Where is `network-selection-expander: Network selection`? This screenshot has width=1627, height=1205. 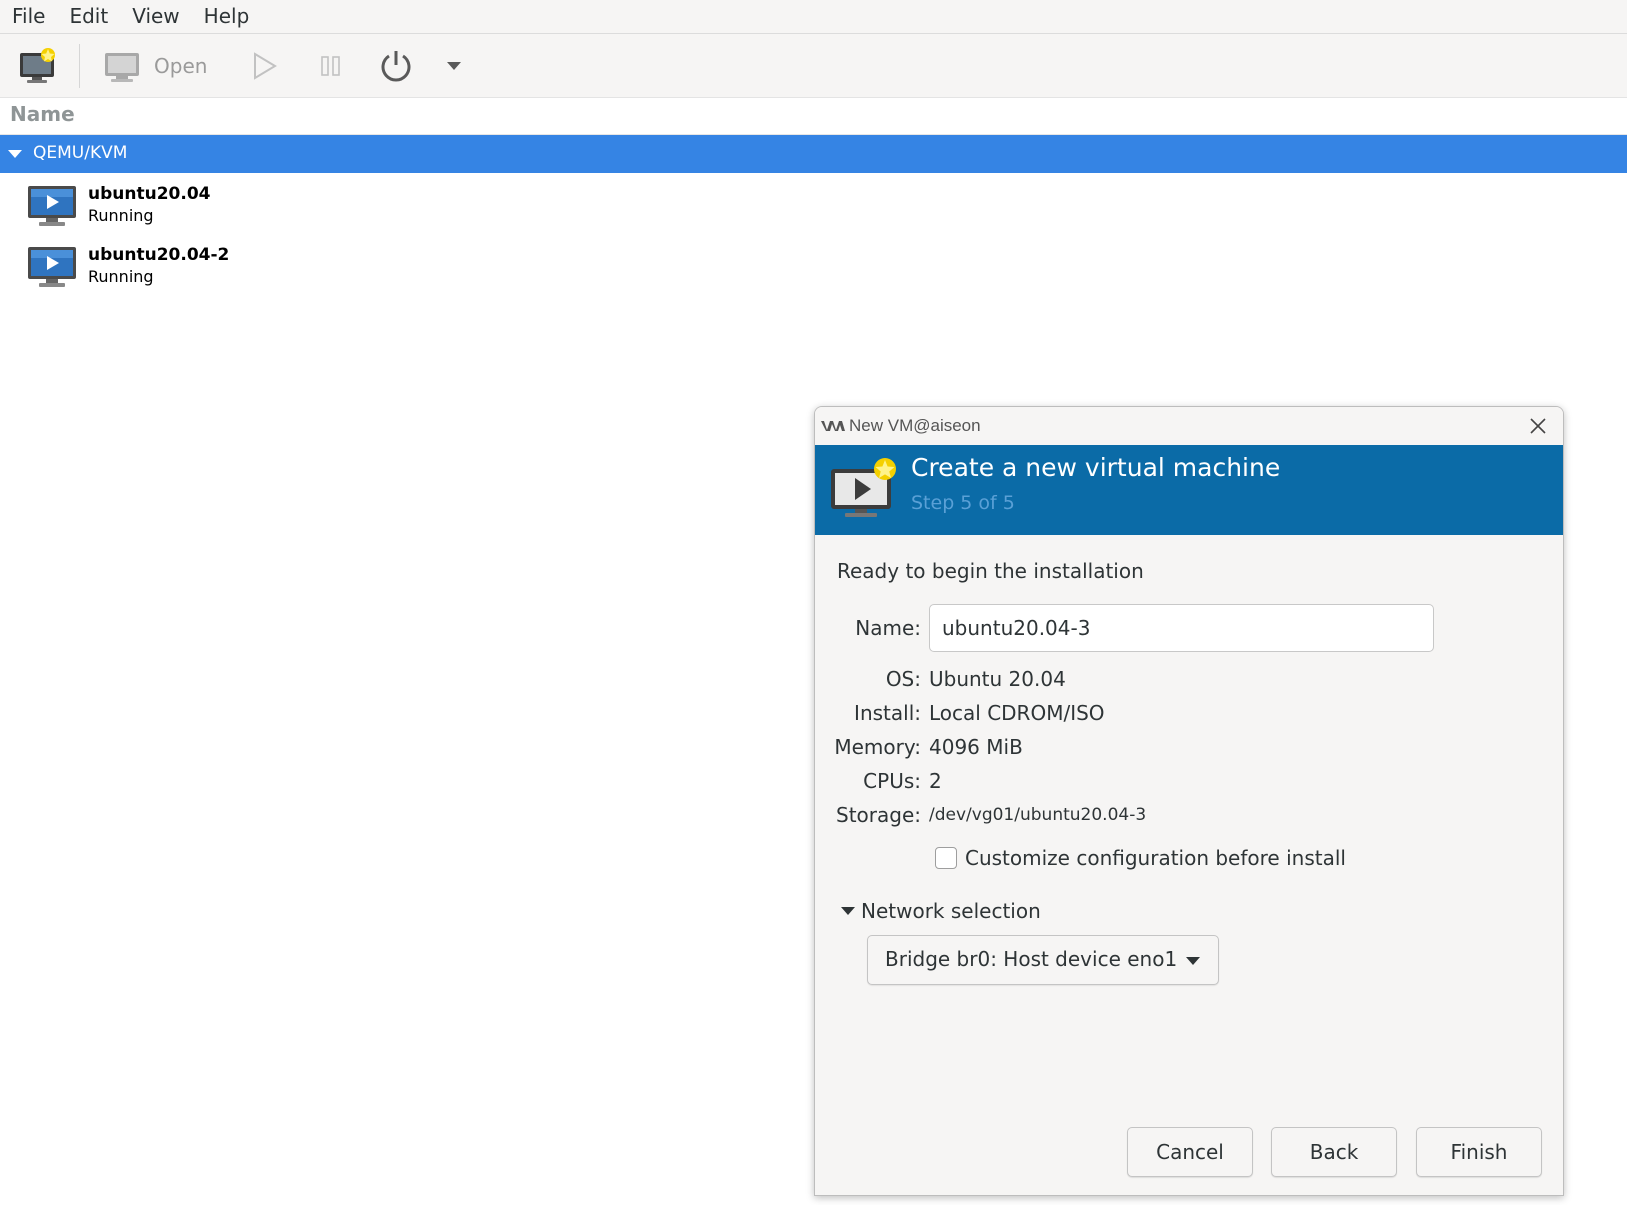 network-selection-expander: Network selection is located at coordinates (941, 911).